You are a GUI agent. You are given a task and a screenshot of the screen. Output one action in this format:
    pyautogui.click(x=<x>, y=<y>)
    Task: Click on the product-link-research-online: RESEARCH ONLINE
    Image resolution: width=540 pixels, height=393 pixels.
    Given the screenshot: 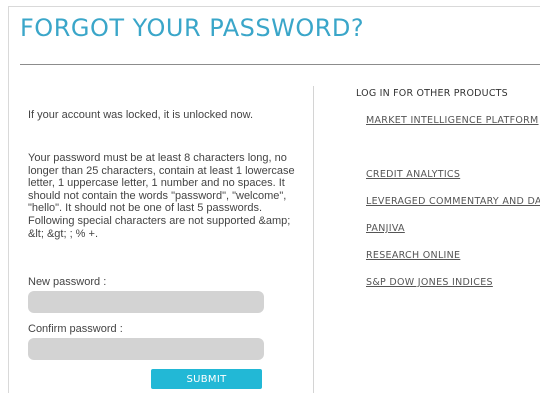 What is the action you would take?
    pyautogui.click(x=413, y=255)
    